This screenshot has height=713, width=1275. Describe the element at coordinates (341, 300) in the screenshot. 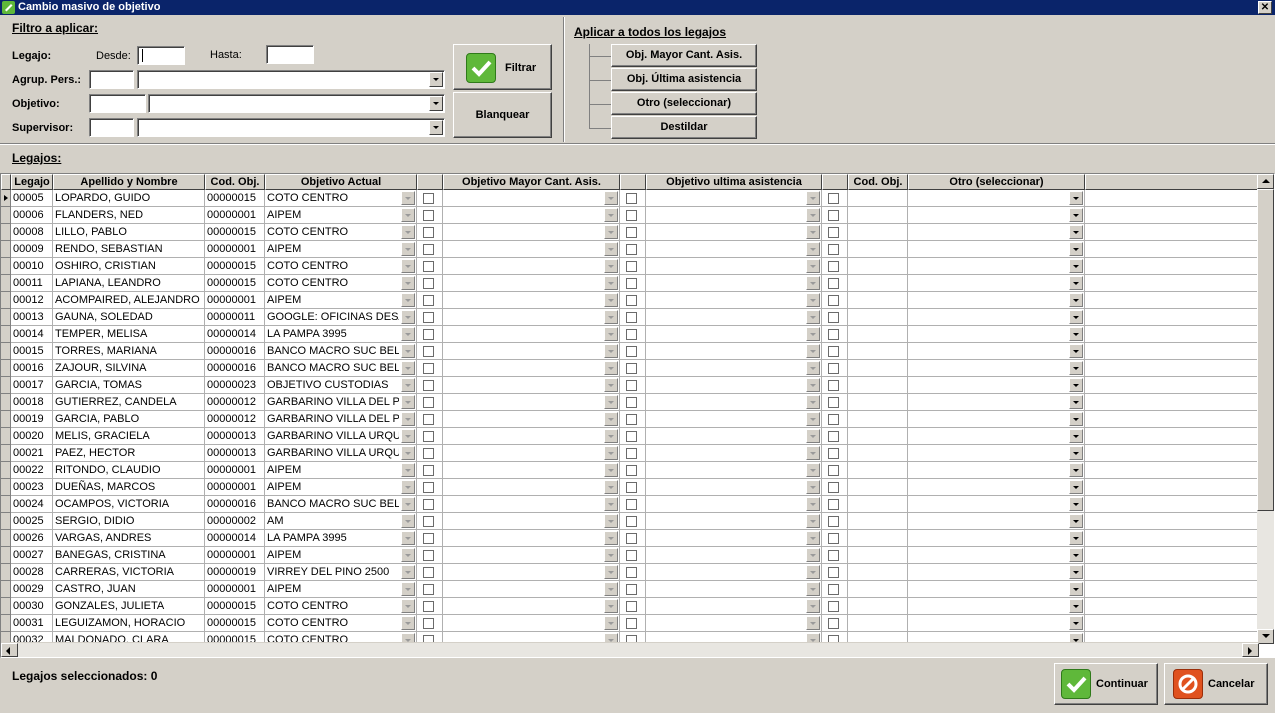

I see `cell-objetivo-actual: AIPEM` at that location.